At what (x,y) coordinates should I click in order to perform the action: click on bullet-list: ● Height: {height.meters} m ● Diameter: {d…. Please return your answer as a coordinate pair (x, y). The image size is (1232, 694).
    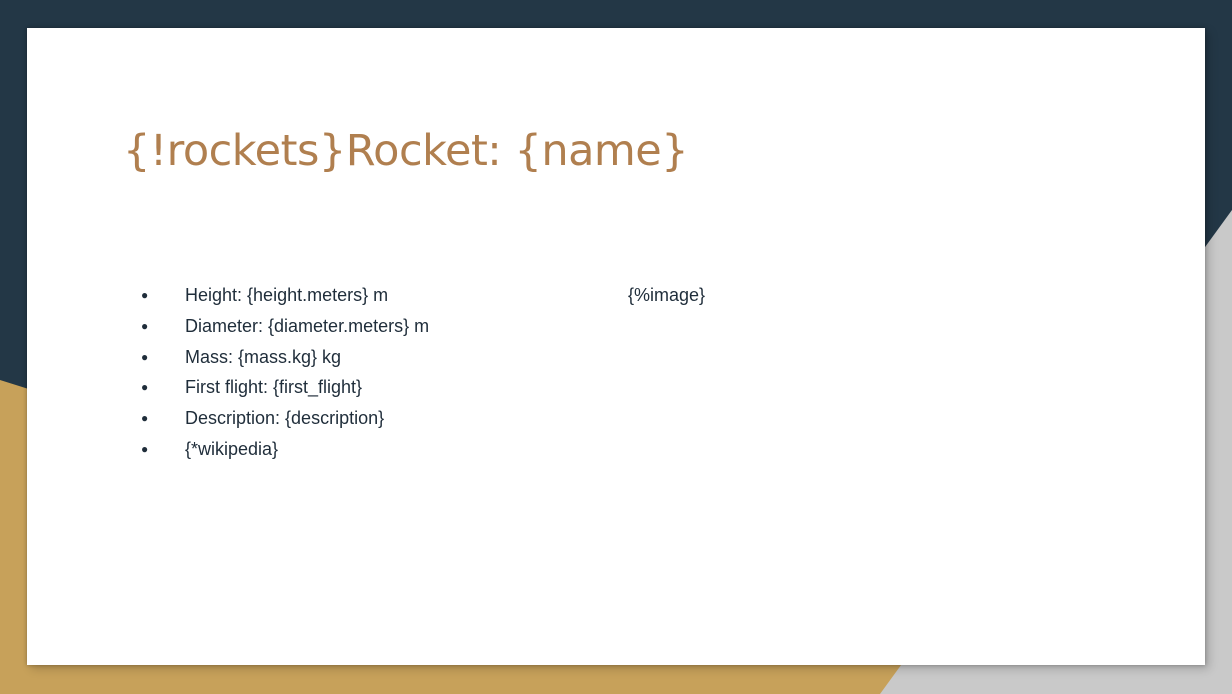
    Looking at the image, I should click on (285, 372).